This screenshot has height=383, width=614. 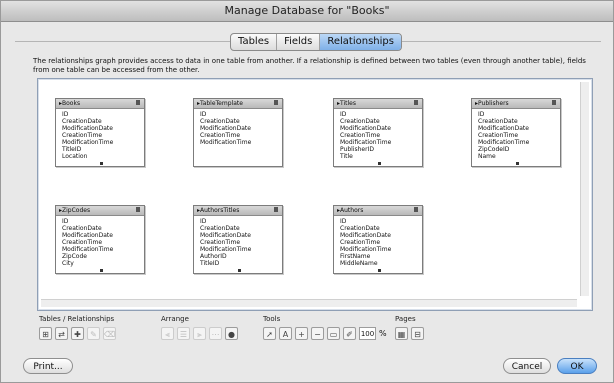 What do you see at coordinates (183, 333) in the screenshot?
I see `align-center-icon: ☰` at bounding box center [183, 333].